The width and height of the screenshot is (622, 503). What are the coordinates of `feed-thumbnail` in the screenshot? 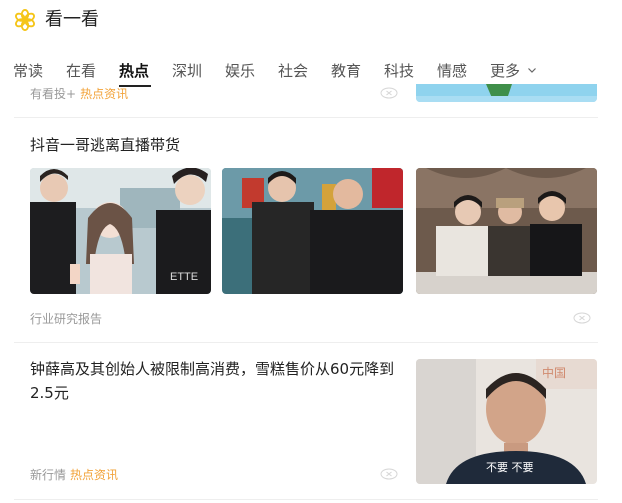 It's located at (506, 93).